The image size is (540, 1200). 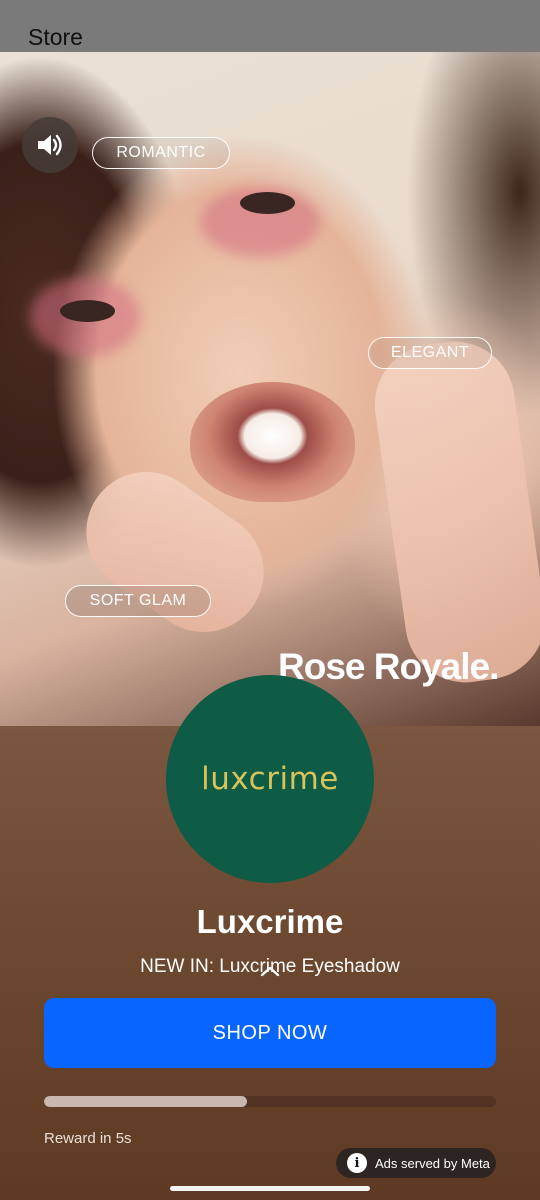 I want to click on chevron-up-icon, so click(x=270, y=971).